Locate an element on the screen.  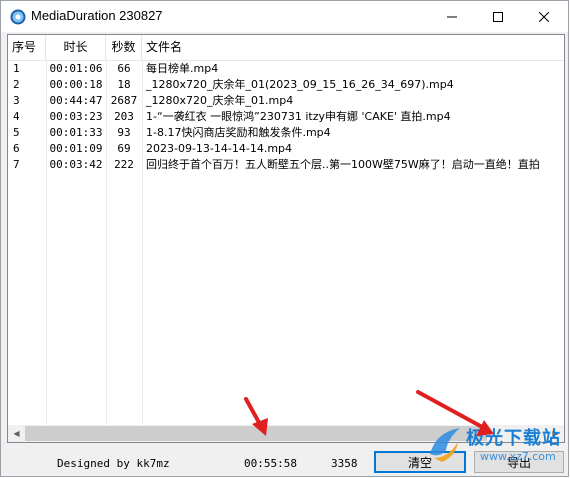
row-seconds: 66 is located at coordinates (124, 68).